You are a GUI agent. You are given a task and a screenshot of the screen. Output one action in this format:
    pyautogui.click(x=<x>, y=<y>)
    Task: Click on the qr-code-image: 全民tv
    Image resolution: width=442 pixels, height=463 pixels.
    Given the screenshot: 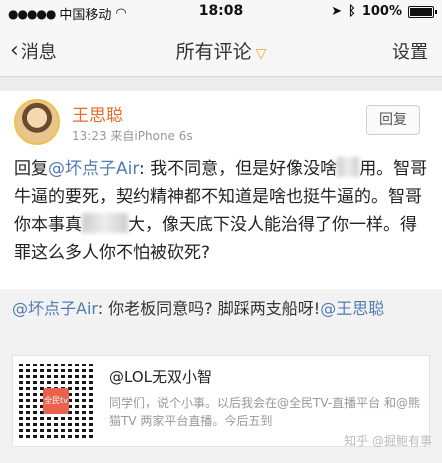 What is the action you would take?
    pyautogui.click(x=56, y=401)
    